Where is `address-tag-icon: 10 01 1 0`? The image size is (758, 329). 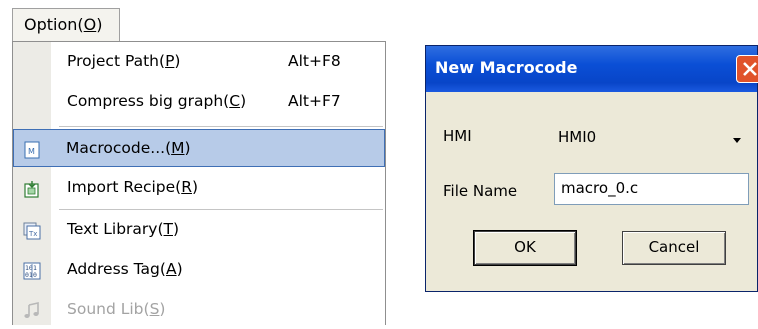 address-tag-icon: 10 01 1 0 is located at coordinates (32, 271).